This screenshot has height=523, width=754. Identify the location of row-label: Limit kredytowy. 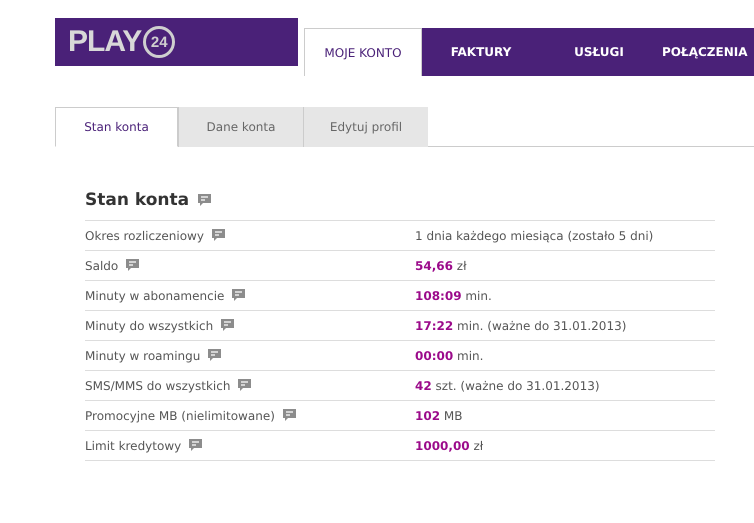
(133, 445).